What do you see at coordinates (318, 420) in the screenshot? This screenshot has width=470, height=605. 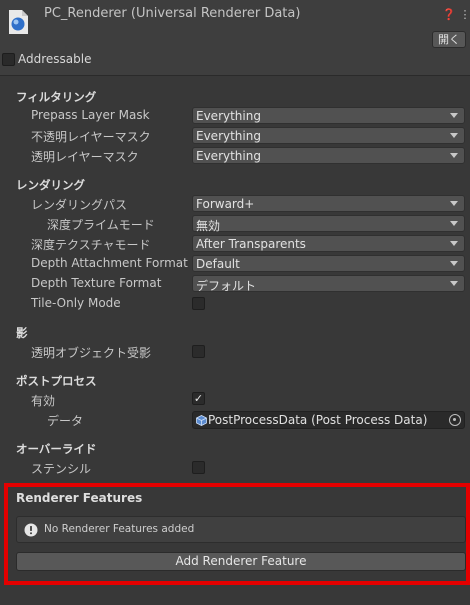 I see `object-field-value: PostProcessData (Post Process Data)` at bounding box center [318, 420].